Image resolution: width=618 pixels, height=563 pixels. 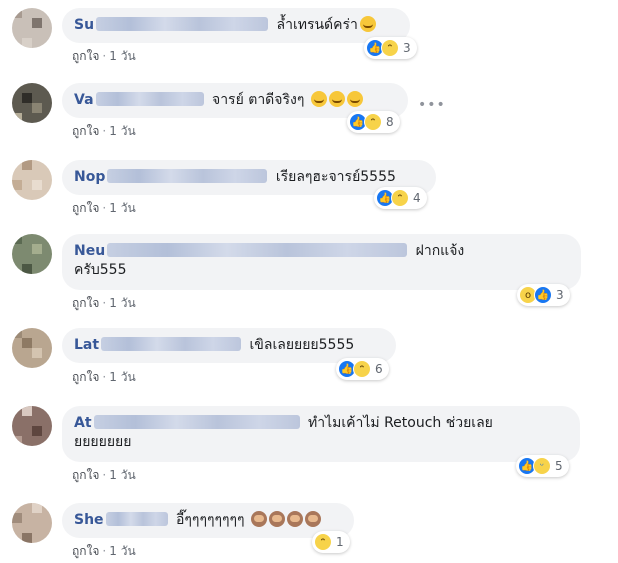 I want to click on reaction-summary: 👍 ᵕ 5, so click(x=542, y=466).